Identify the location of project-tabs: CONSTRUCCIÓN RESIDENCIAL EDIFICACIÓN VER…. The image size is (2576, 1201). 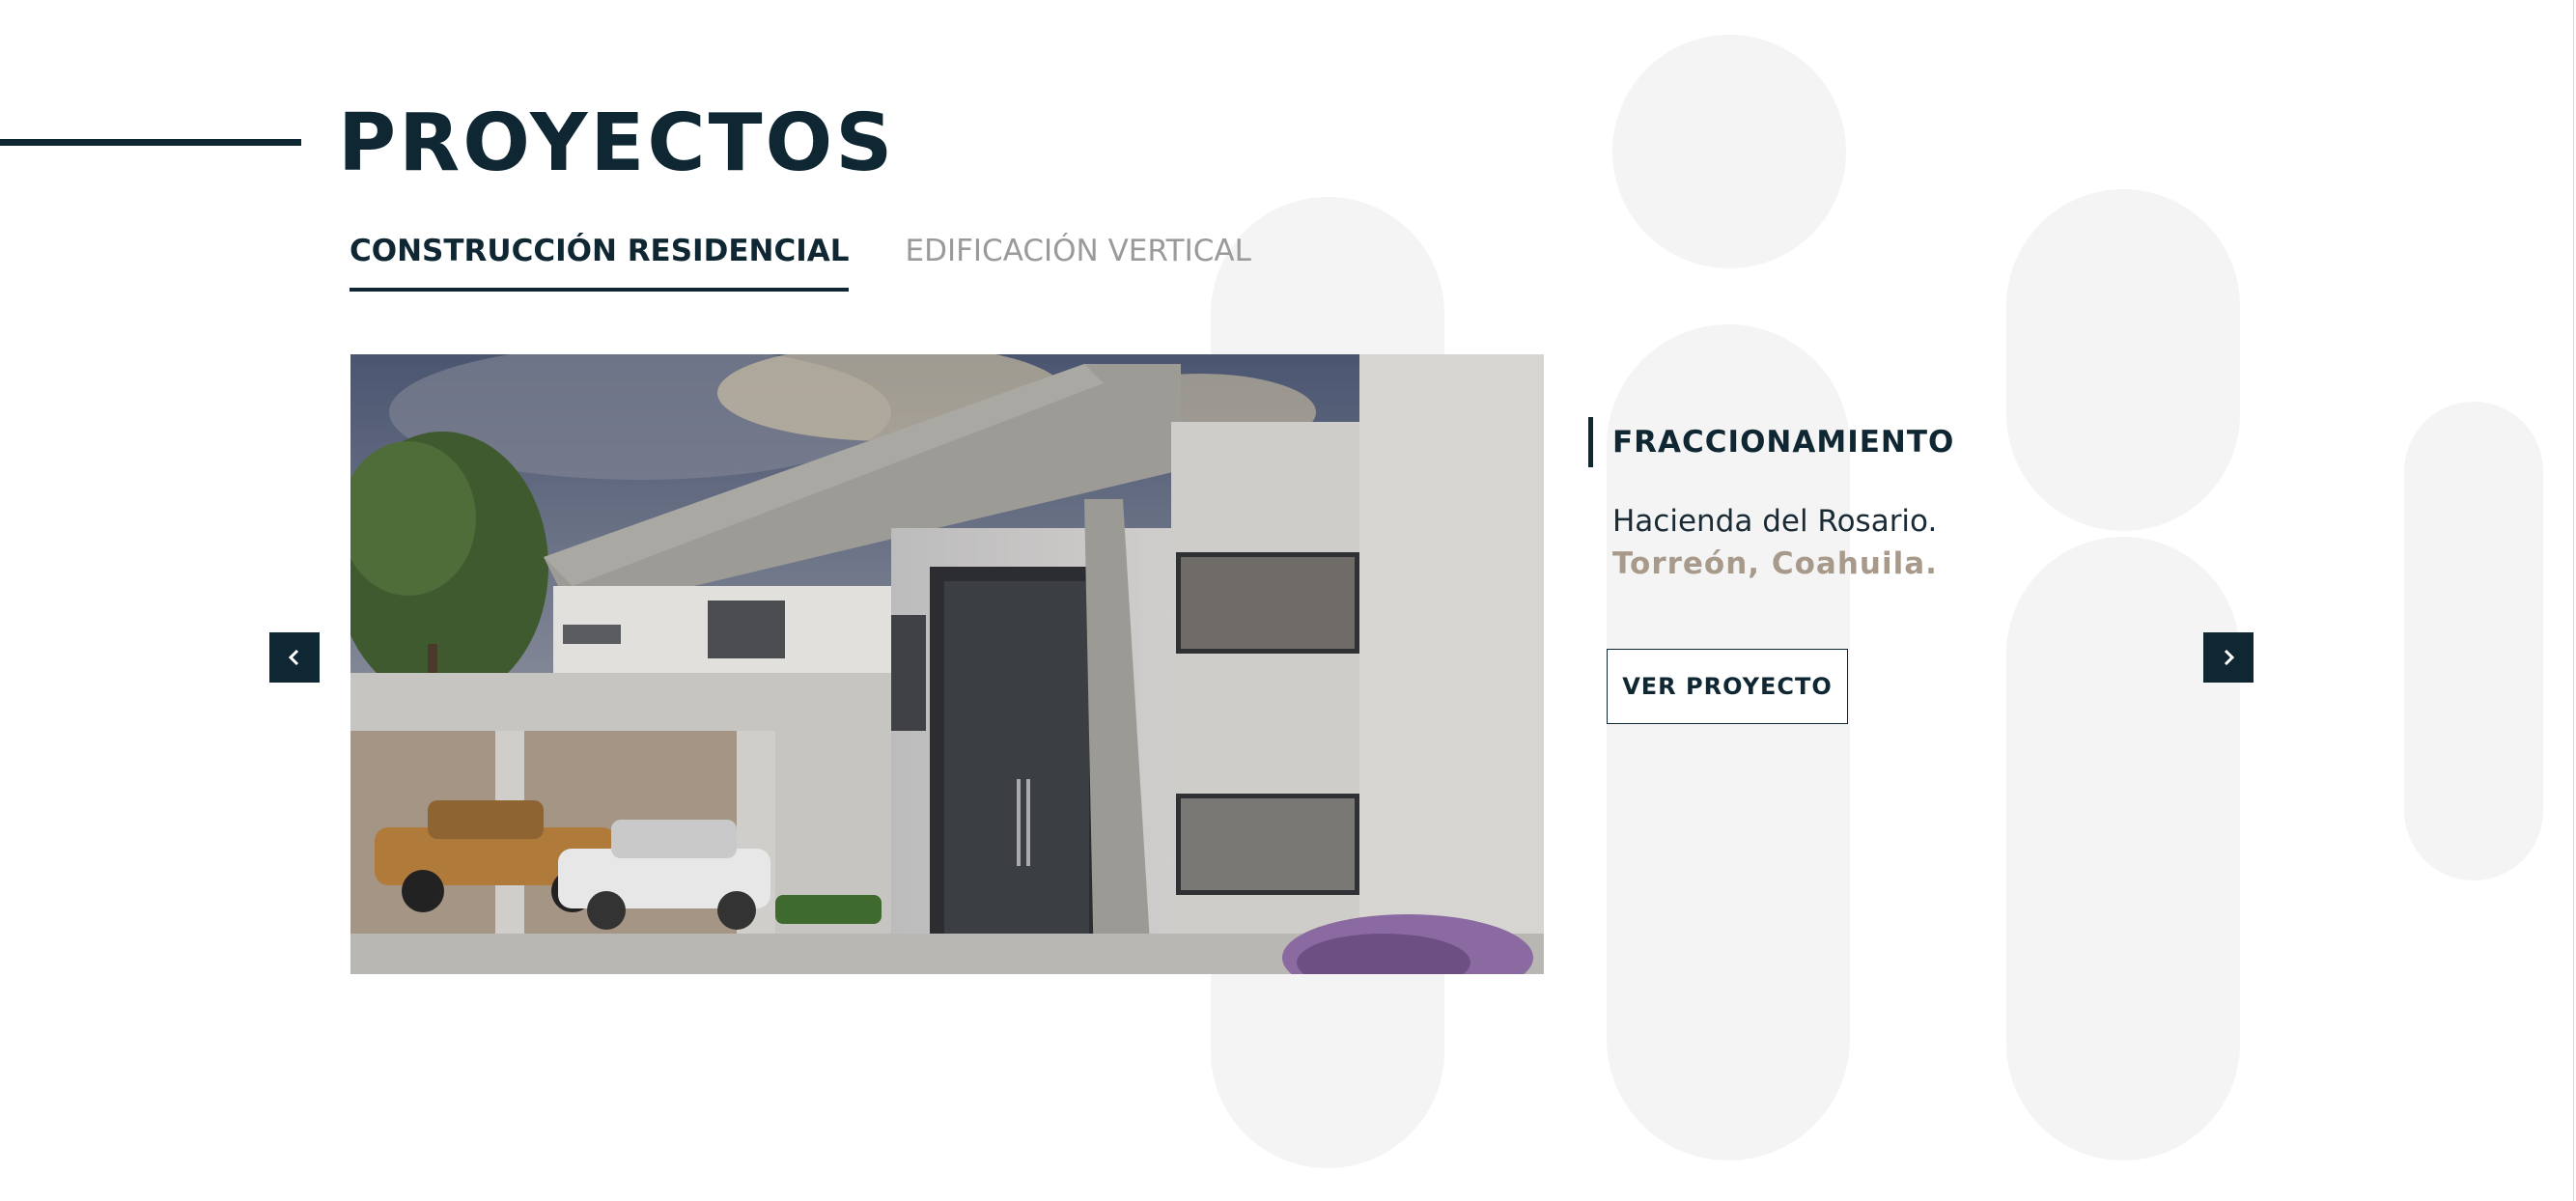
(801, 260).